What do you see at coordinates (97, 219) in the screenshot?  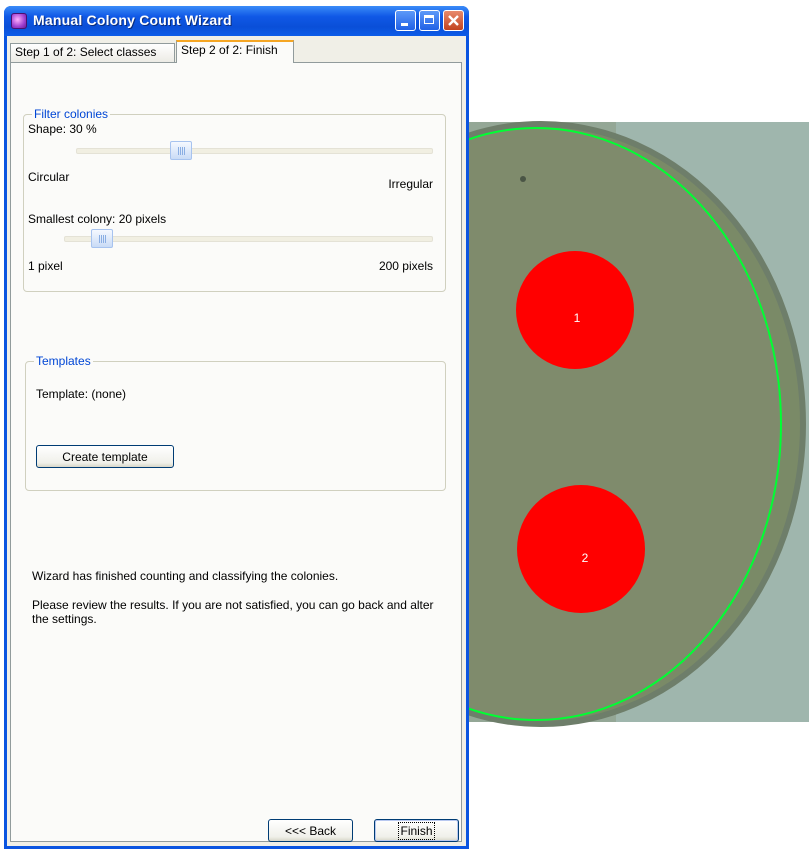 I see `size-label: Smallest colony: 20 pixels` at bounding box center [97, 219].